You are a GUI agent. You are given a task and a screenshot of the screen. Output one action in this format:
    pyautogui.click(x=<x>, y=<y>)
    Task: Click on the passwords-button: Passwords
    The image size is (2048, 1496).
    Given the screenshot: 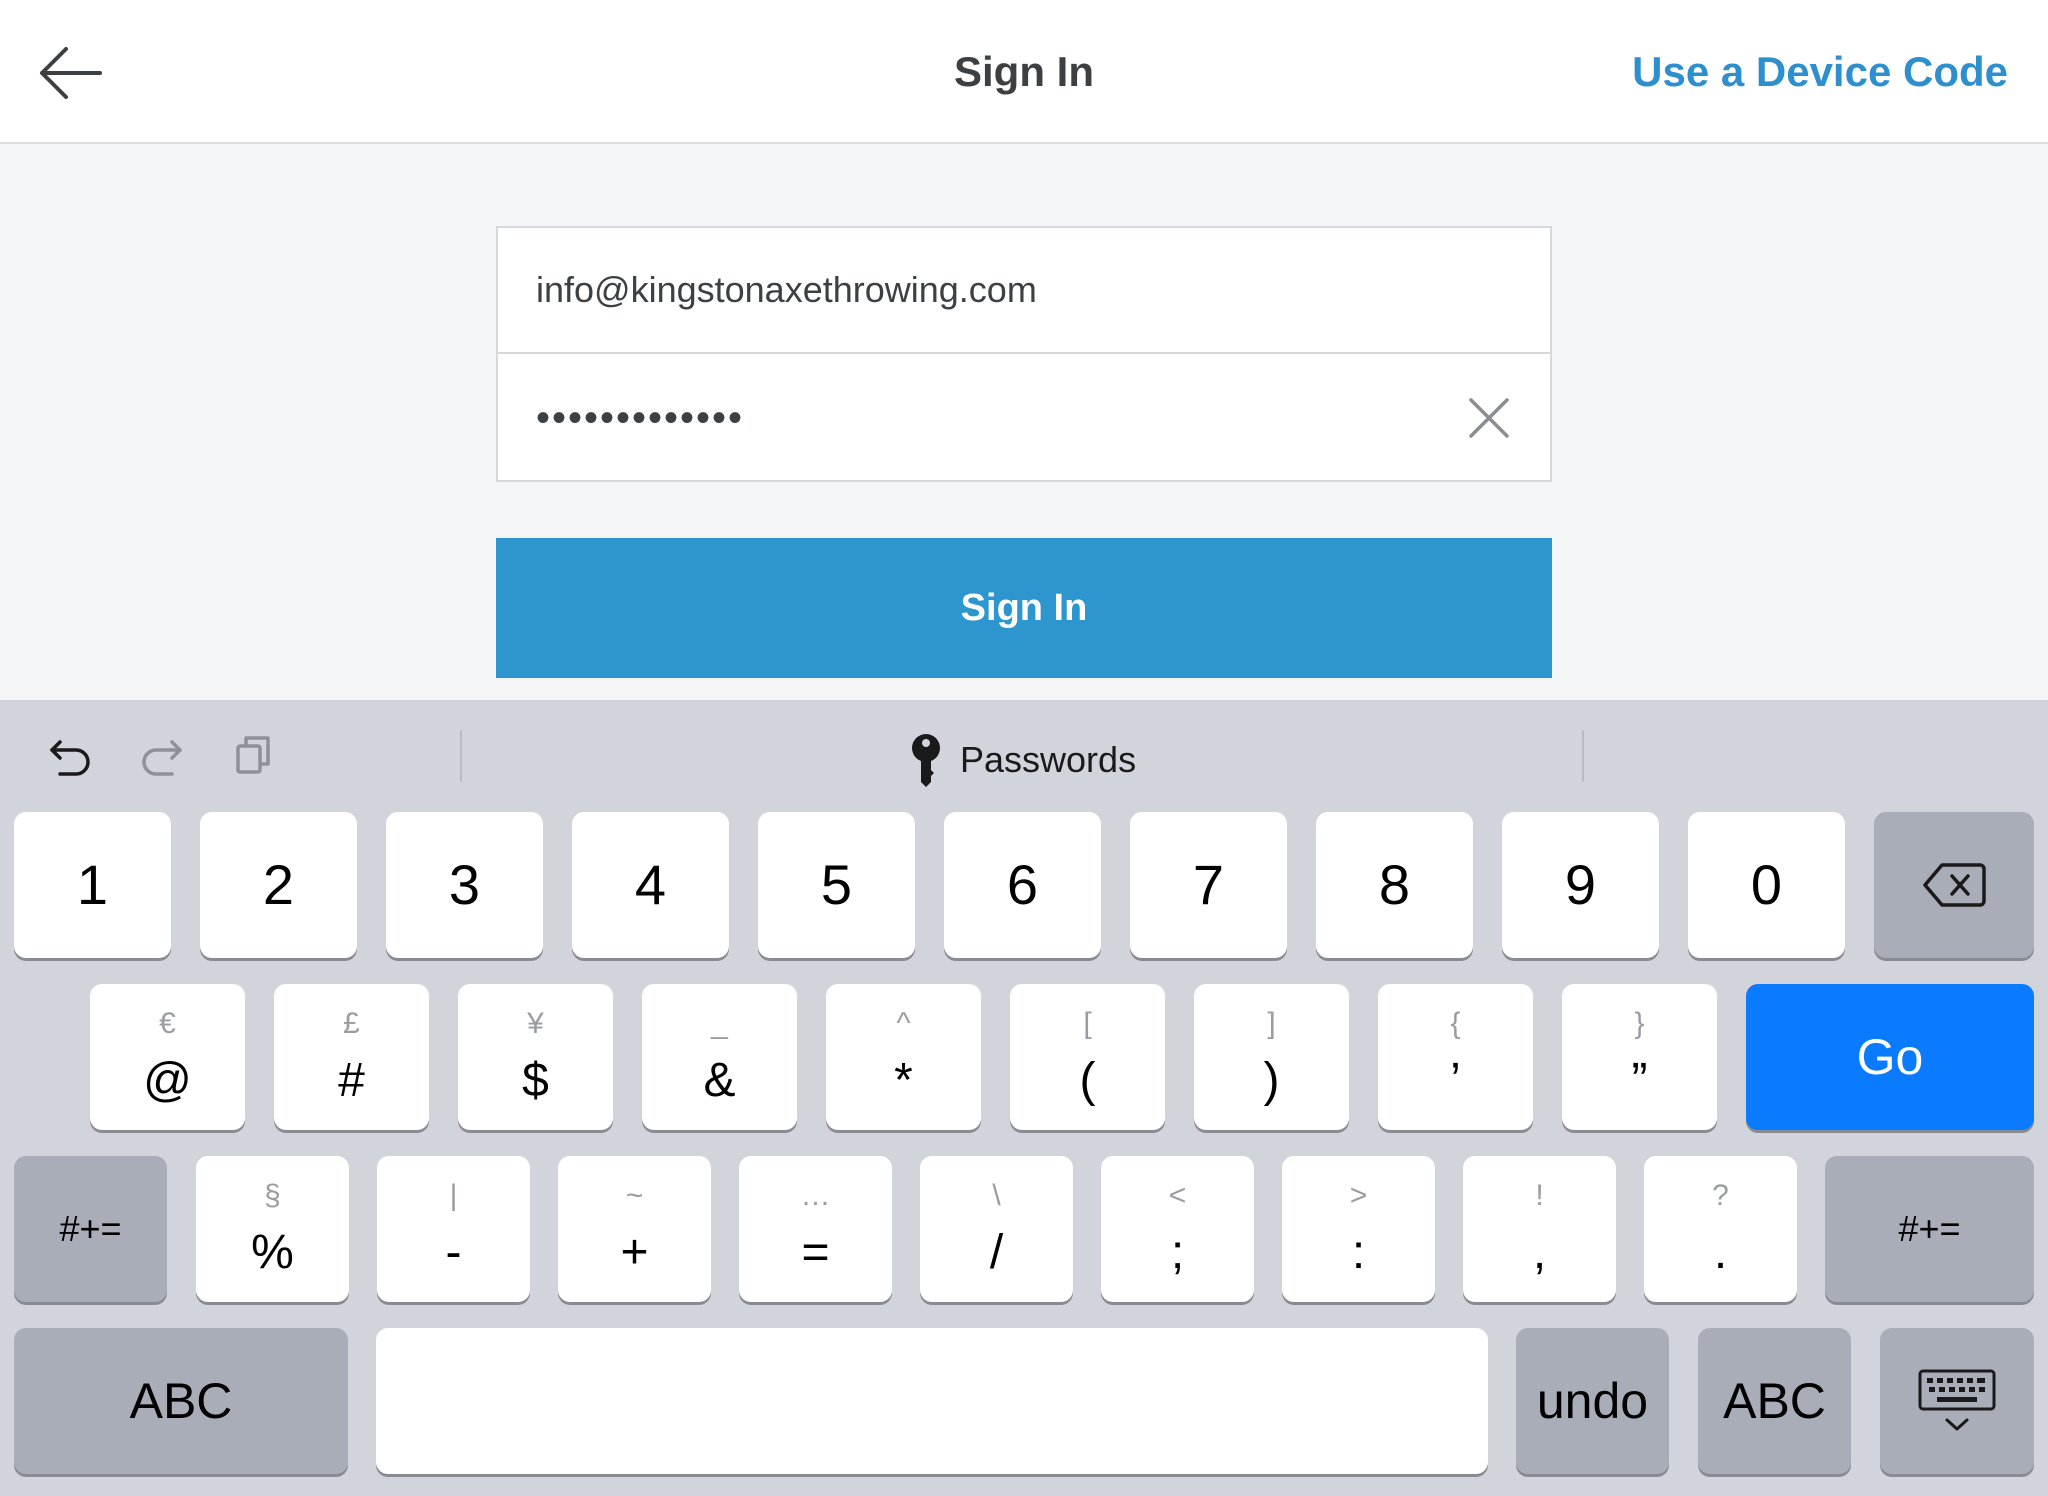 What is the action you would take?
    pyautogui.click(x=1021, y=760)
    